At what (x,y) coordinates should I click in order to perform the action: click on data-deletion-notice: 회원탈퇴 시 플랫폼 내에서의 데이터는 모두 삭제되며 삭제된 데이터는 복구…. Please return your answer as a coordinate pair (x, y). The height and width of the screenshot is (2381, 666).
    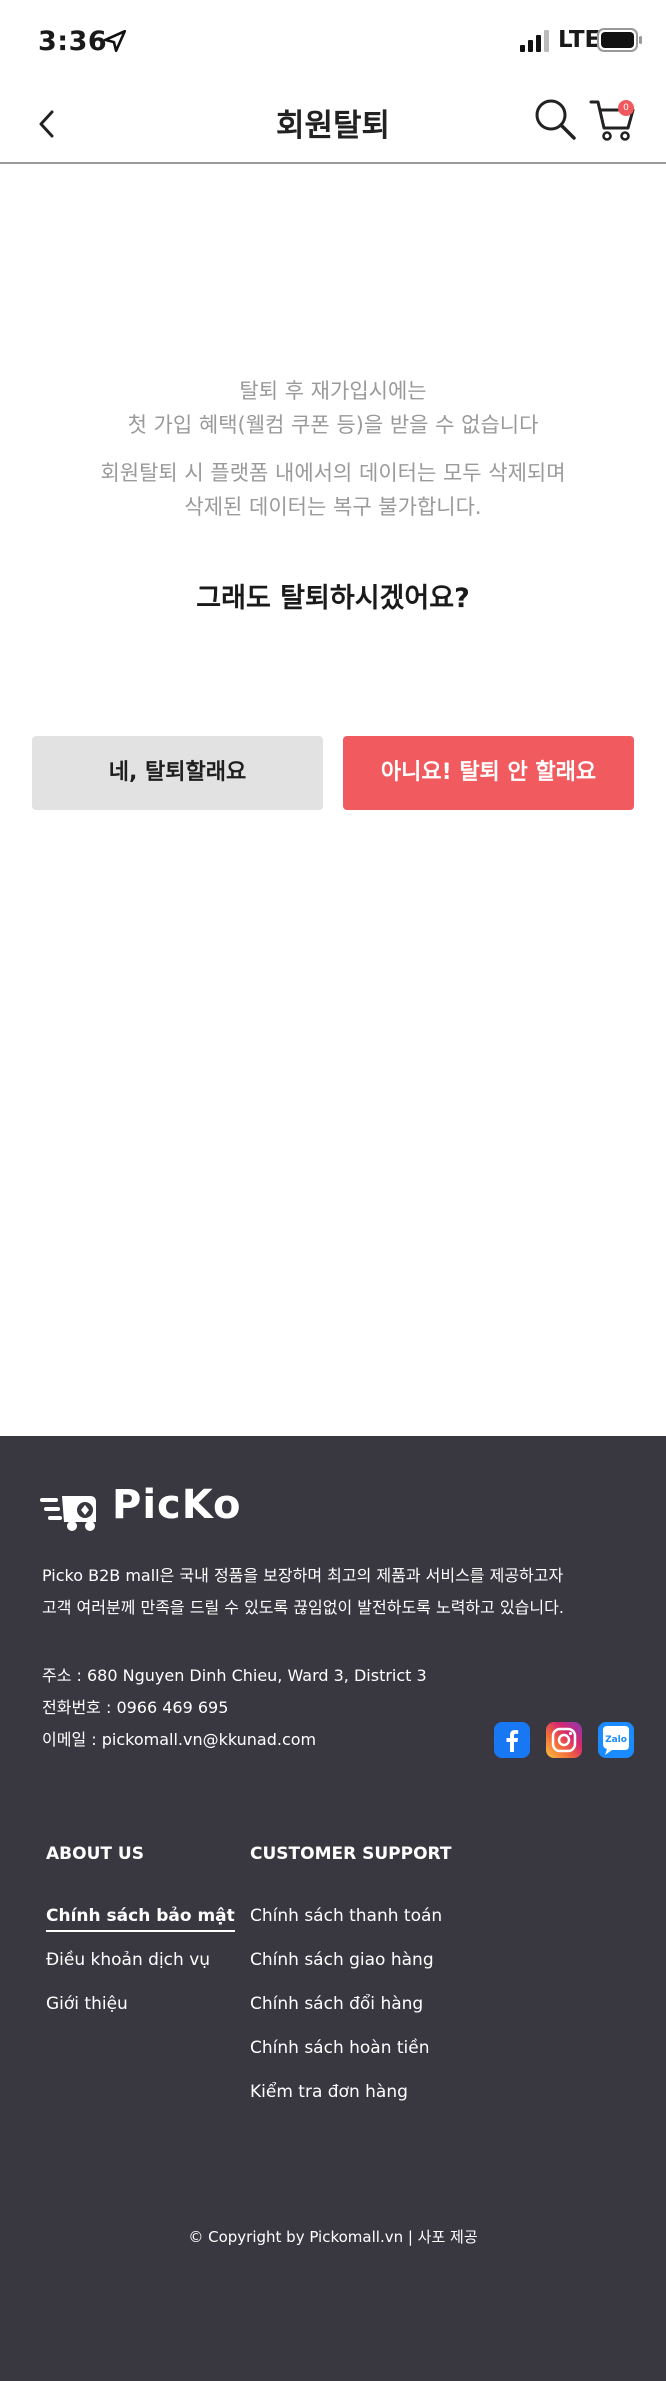
    Looking at the image, I should click on (333, 490).